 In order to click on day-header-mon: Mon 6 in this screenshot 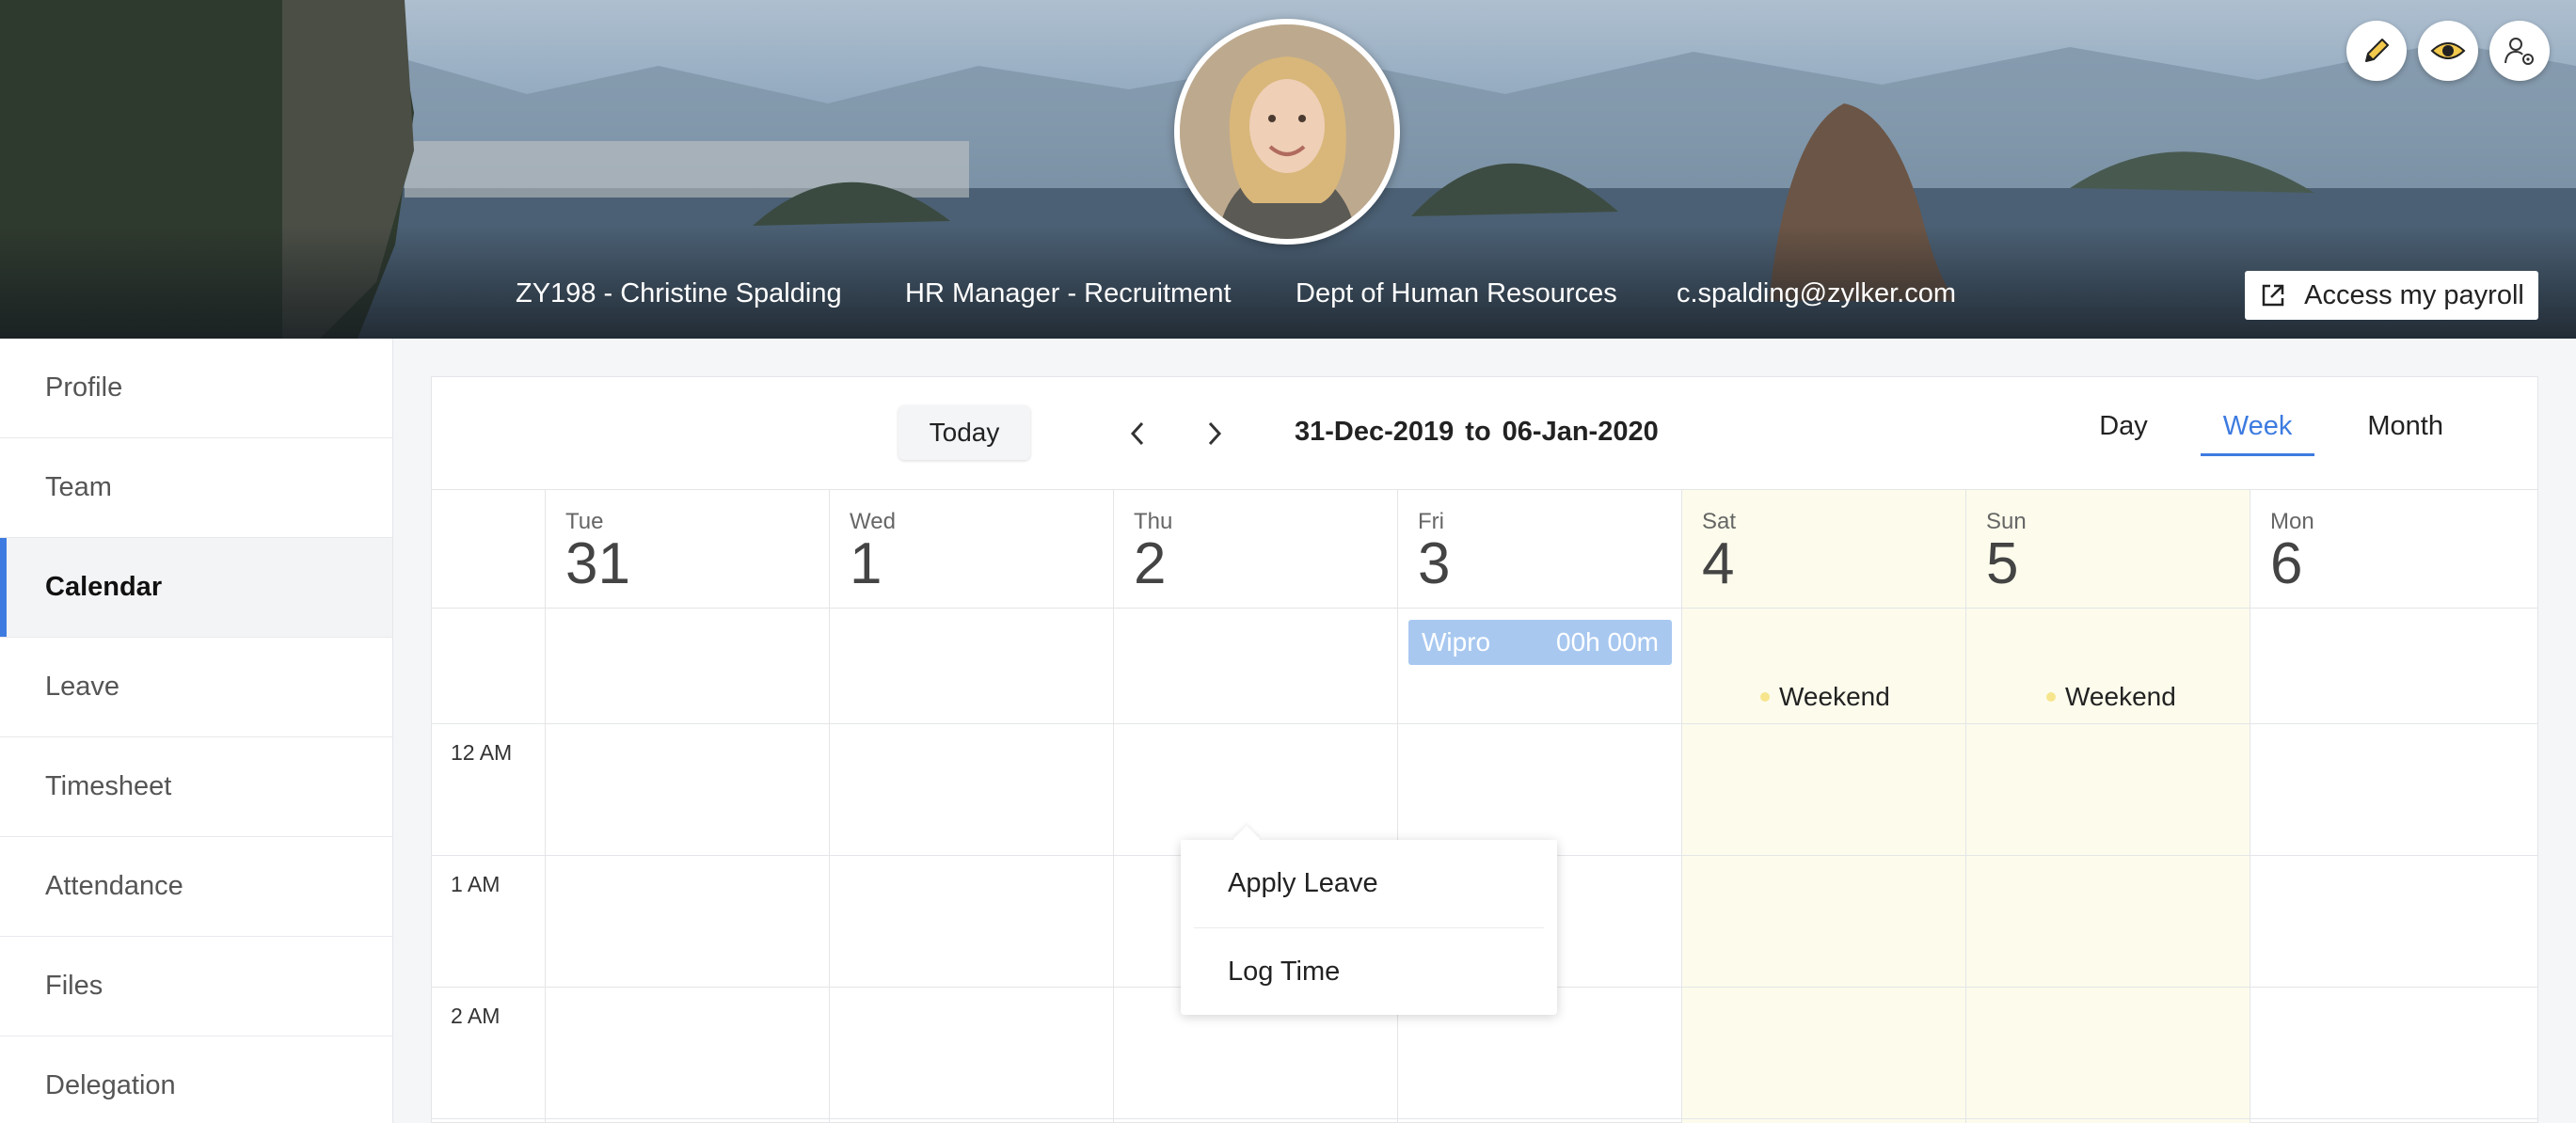, I will do `click(2282, 548)`.